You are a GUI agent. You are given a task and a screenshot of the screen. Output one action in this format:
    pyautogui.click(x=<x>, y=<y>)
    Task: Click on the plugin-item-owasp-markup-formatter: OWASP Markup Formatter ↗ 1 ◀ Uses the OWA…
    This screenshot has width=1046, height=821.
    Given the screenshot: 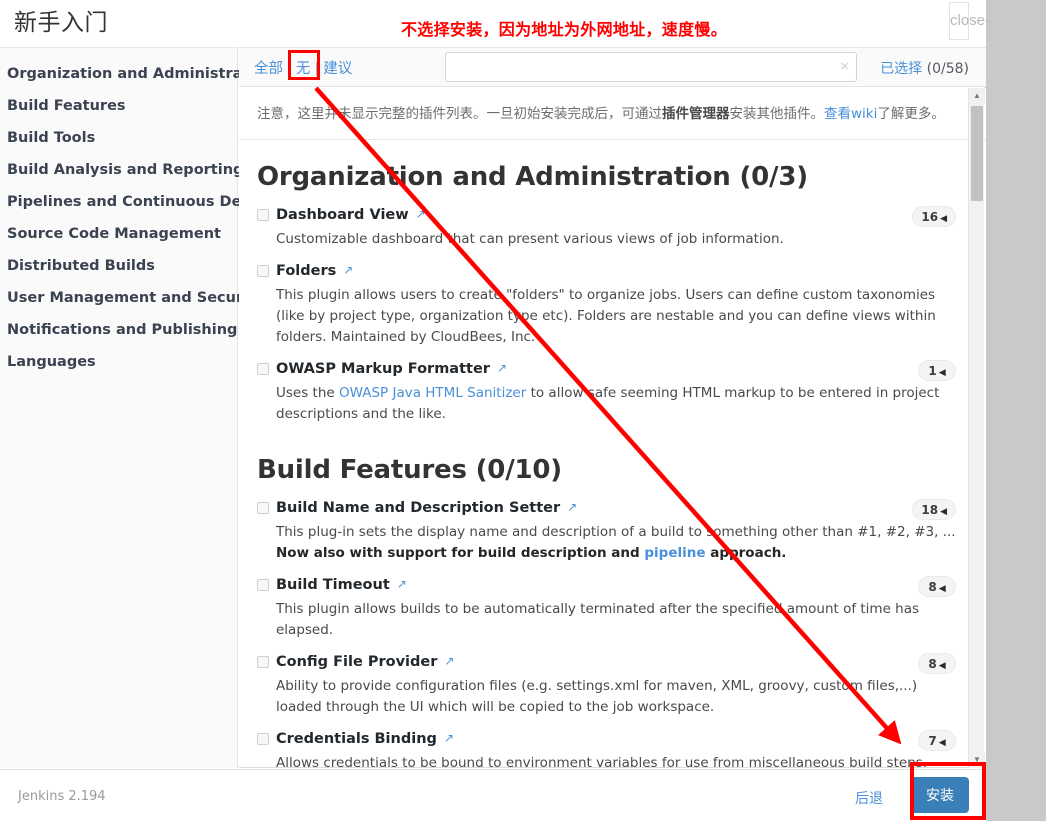 What is the action you would take?
    pyautogui.click(x=606, y=394)
    